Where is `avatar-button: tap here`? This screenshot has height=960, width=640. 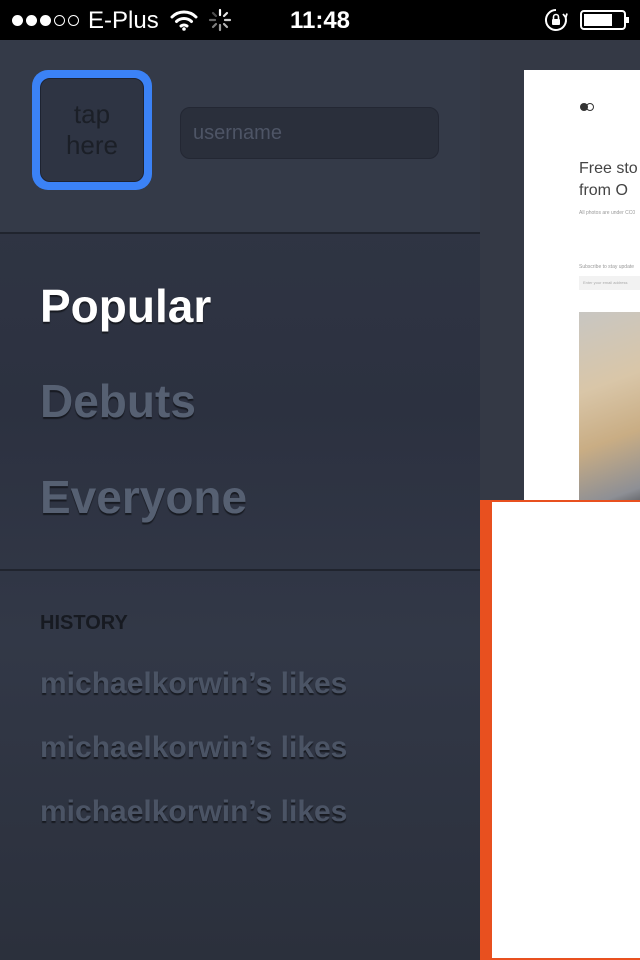 avatar-button: tap here is located at coordinates (92, 130).